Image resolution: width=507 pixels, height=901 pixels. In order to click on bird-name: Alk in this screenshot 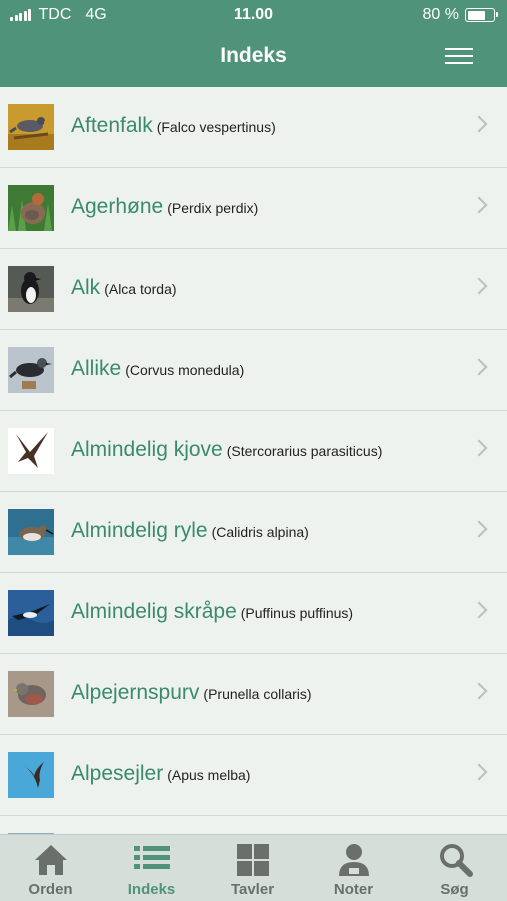, I will do `click(86, 287)`.